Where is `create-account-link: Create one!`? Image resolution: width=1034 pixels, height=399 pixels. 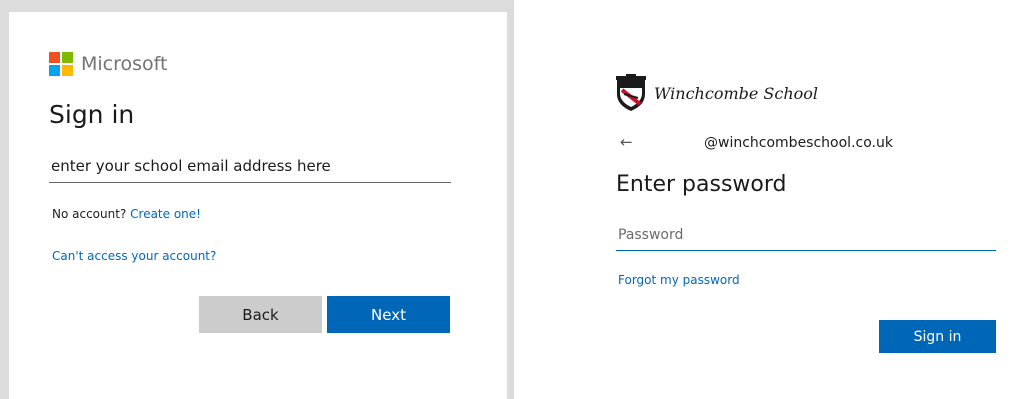
create-account-link: Create one! is located at coordinates (165, 214).